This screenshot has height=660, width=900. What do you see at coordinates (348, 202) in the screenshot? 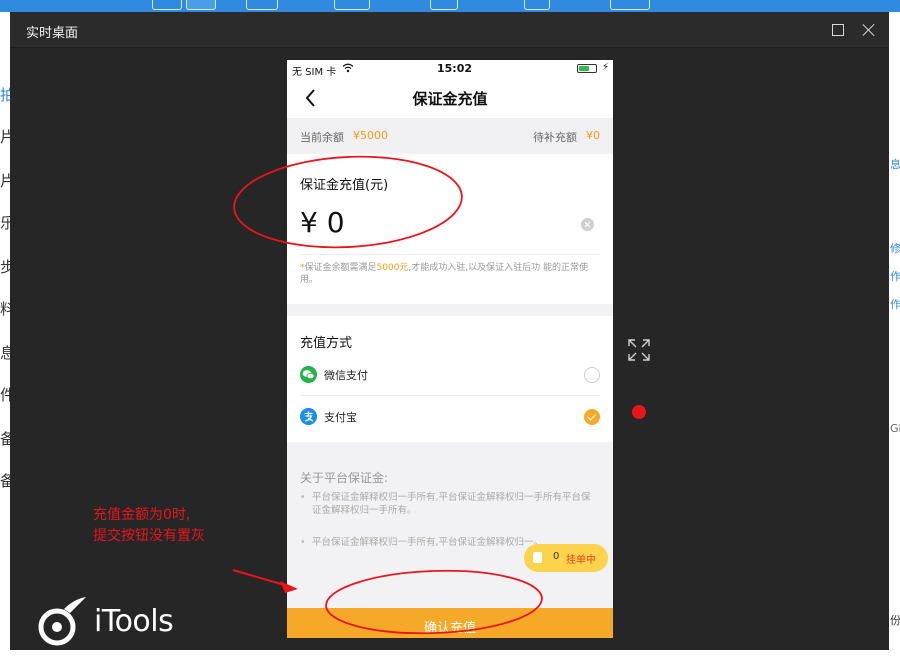
I see `annotation-ellipse-amount` at bounding box center [348, 202].